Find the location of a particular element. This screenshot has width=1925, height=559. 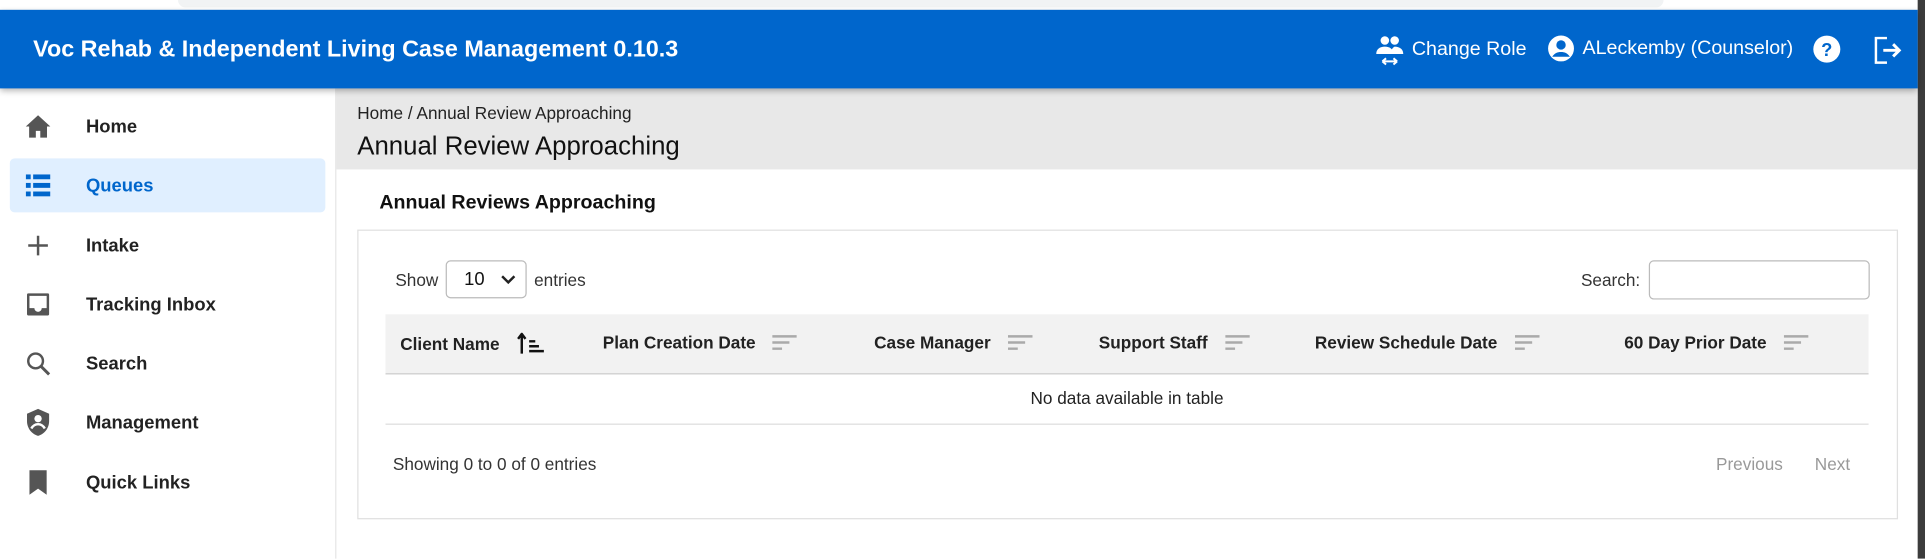

sidebar-item-queues: Queues is located at coordinates (167, 185).